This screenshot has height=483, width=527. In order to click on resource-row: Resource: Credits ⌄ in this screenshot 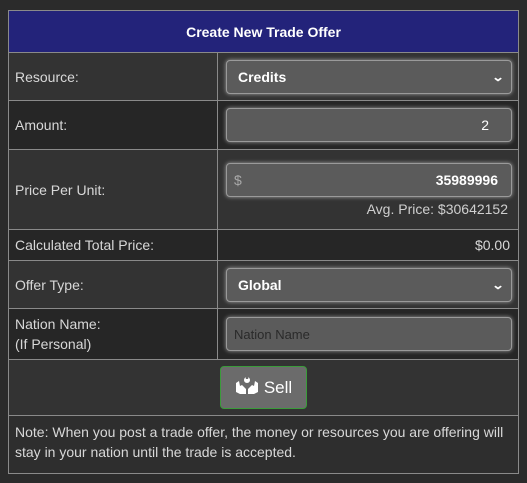, I will do `click(263, 77)`.